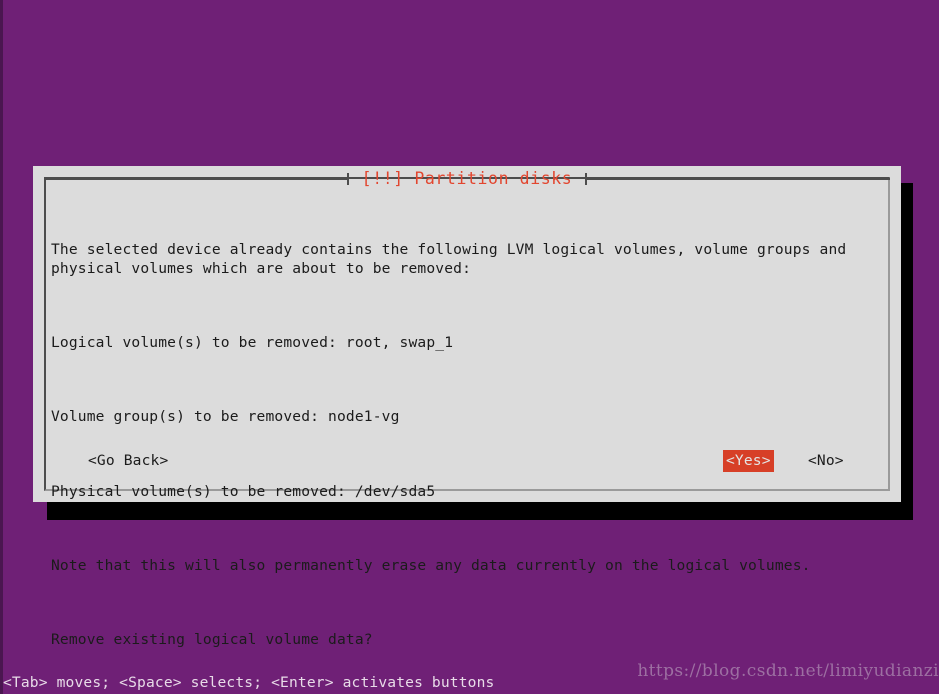 The width and height of the screenshot is (939, 694). Describe the element at coordinates (748, 461) in the screenshot. I see `yes-button: <Yes>` at that location.